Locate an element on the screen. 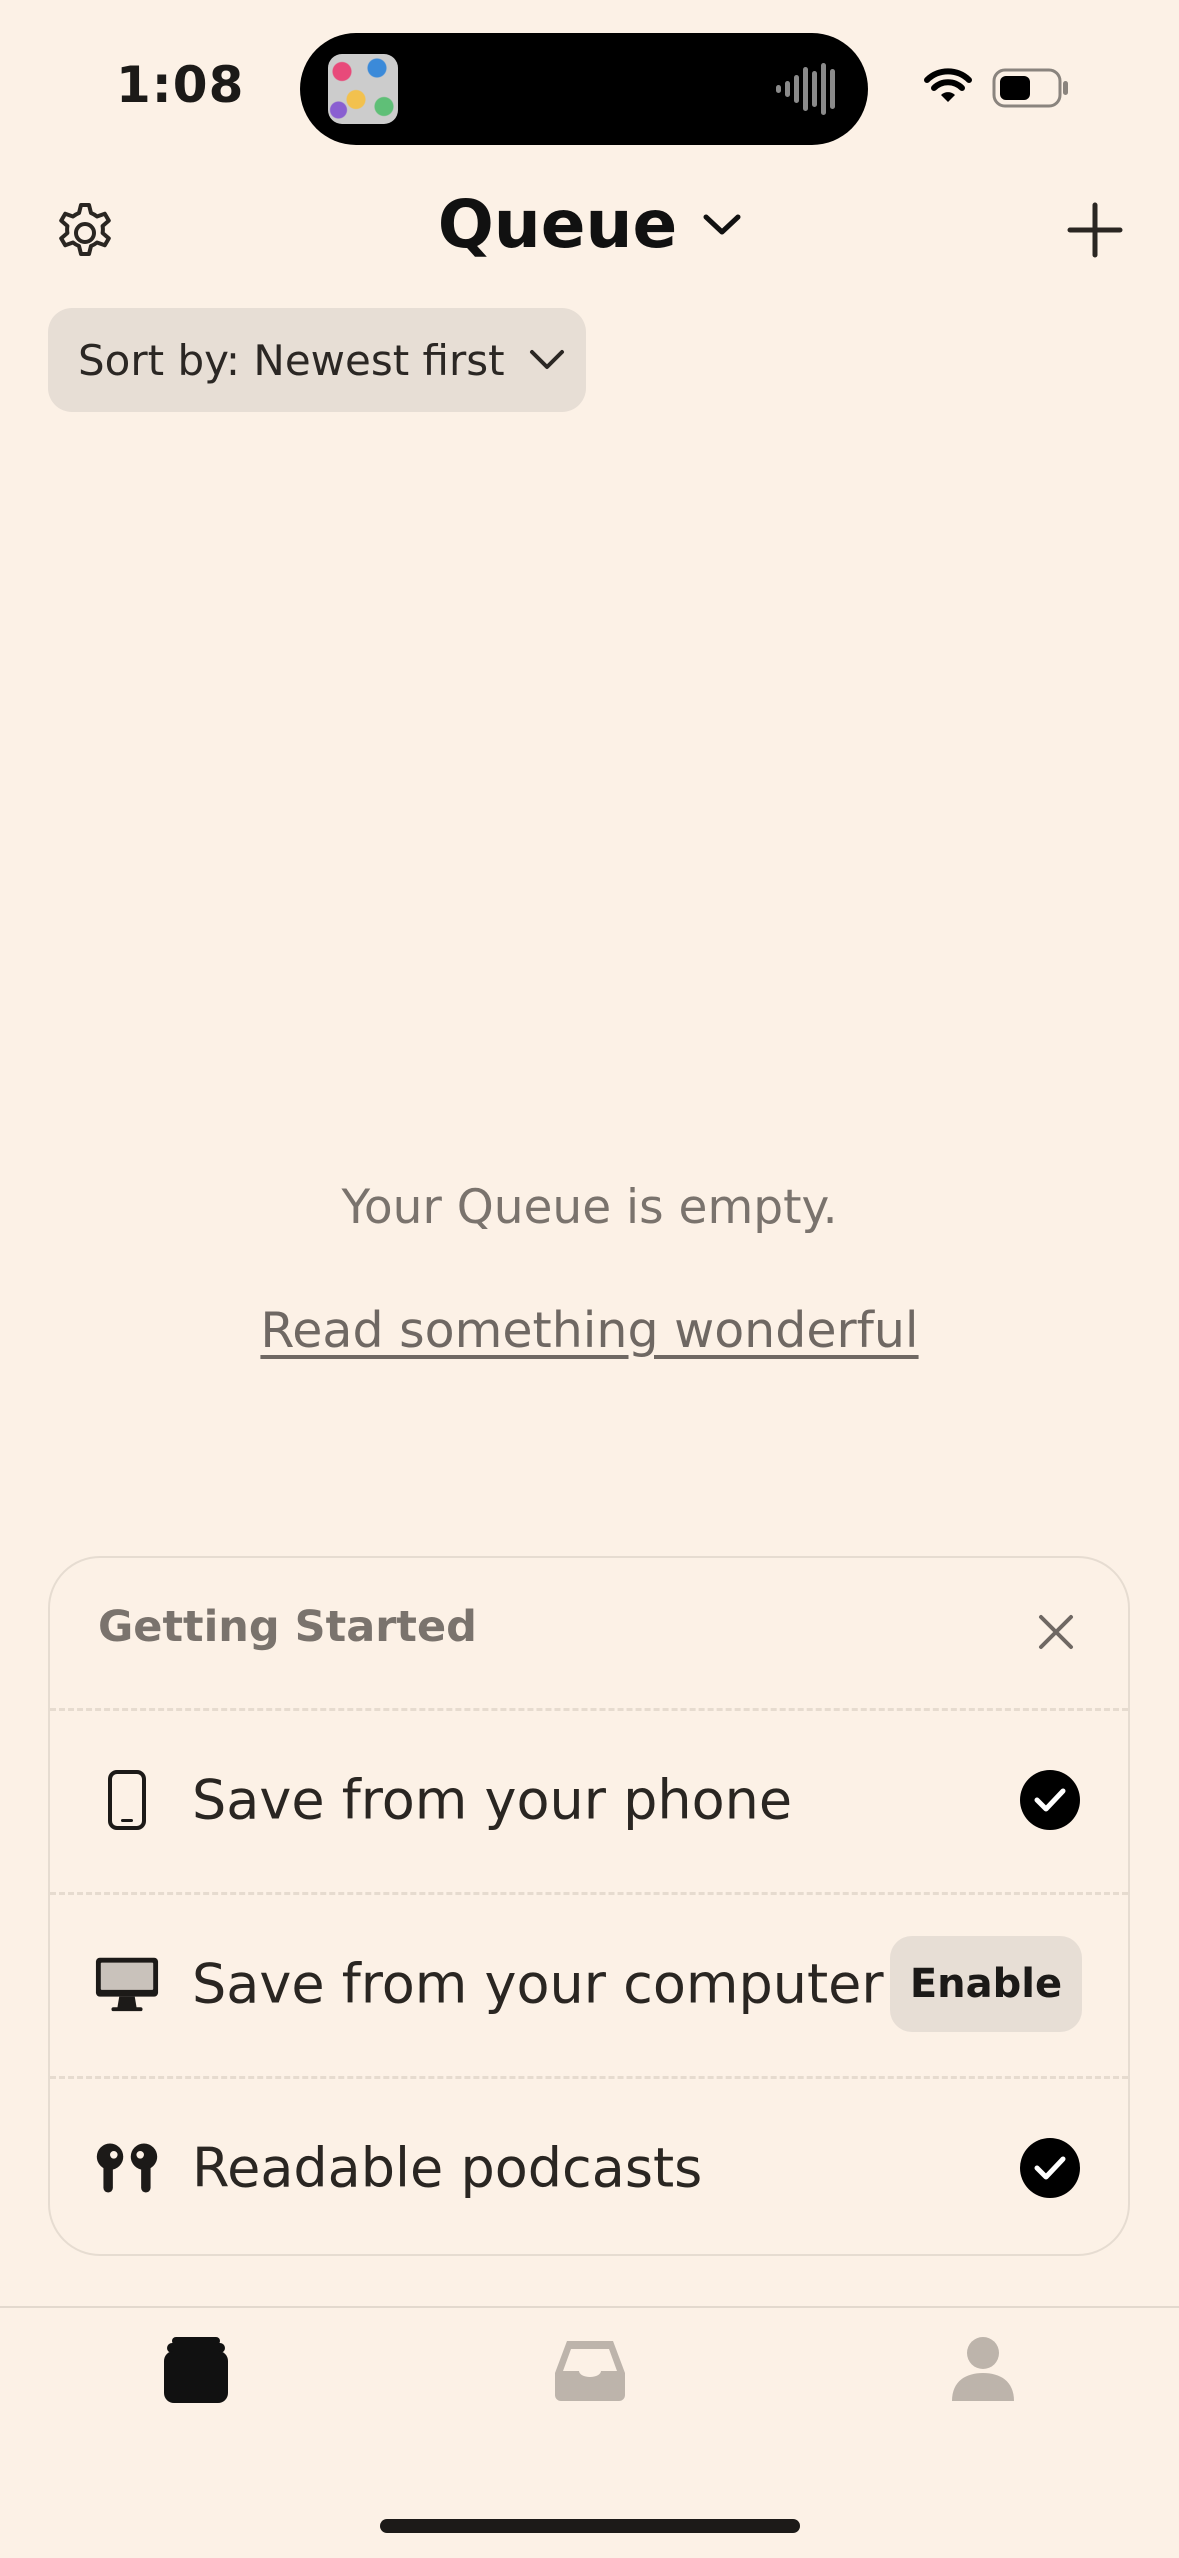  list-item-readable-podcasts: Readable podcasts is located at coordinates (589, 2168).